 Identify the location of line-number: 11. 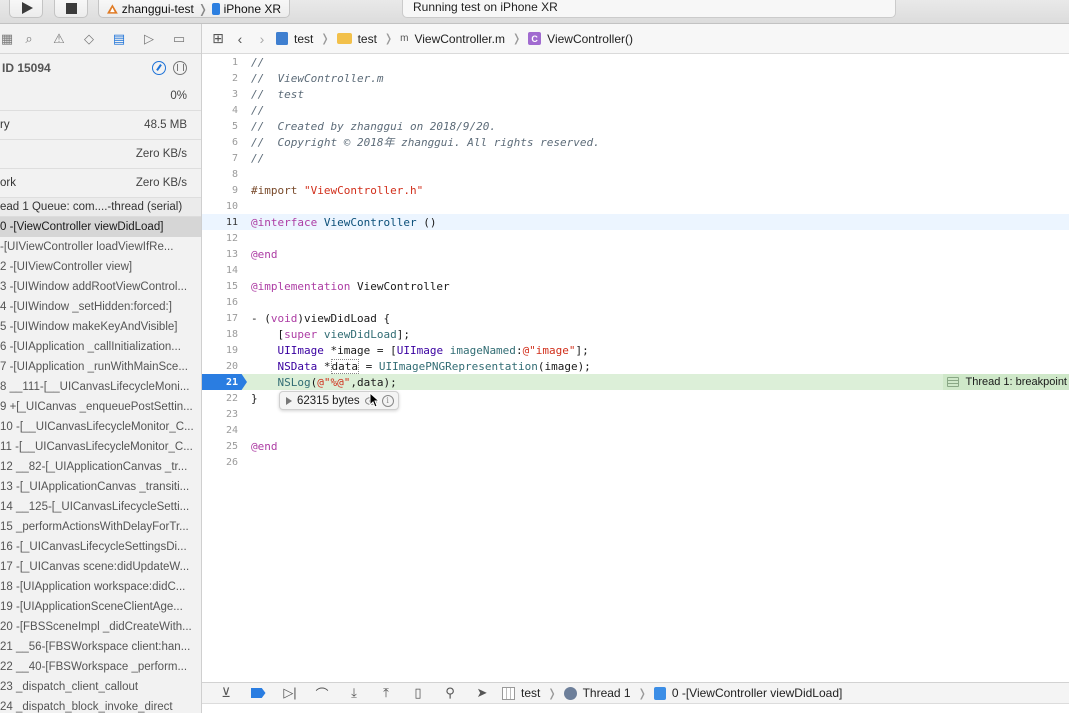
(231, 222).